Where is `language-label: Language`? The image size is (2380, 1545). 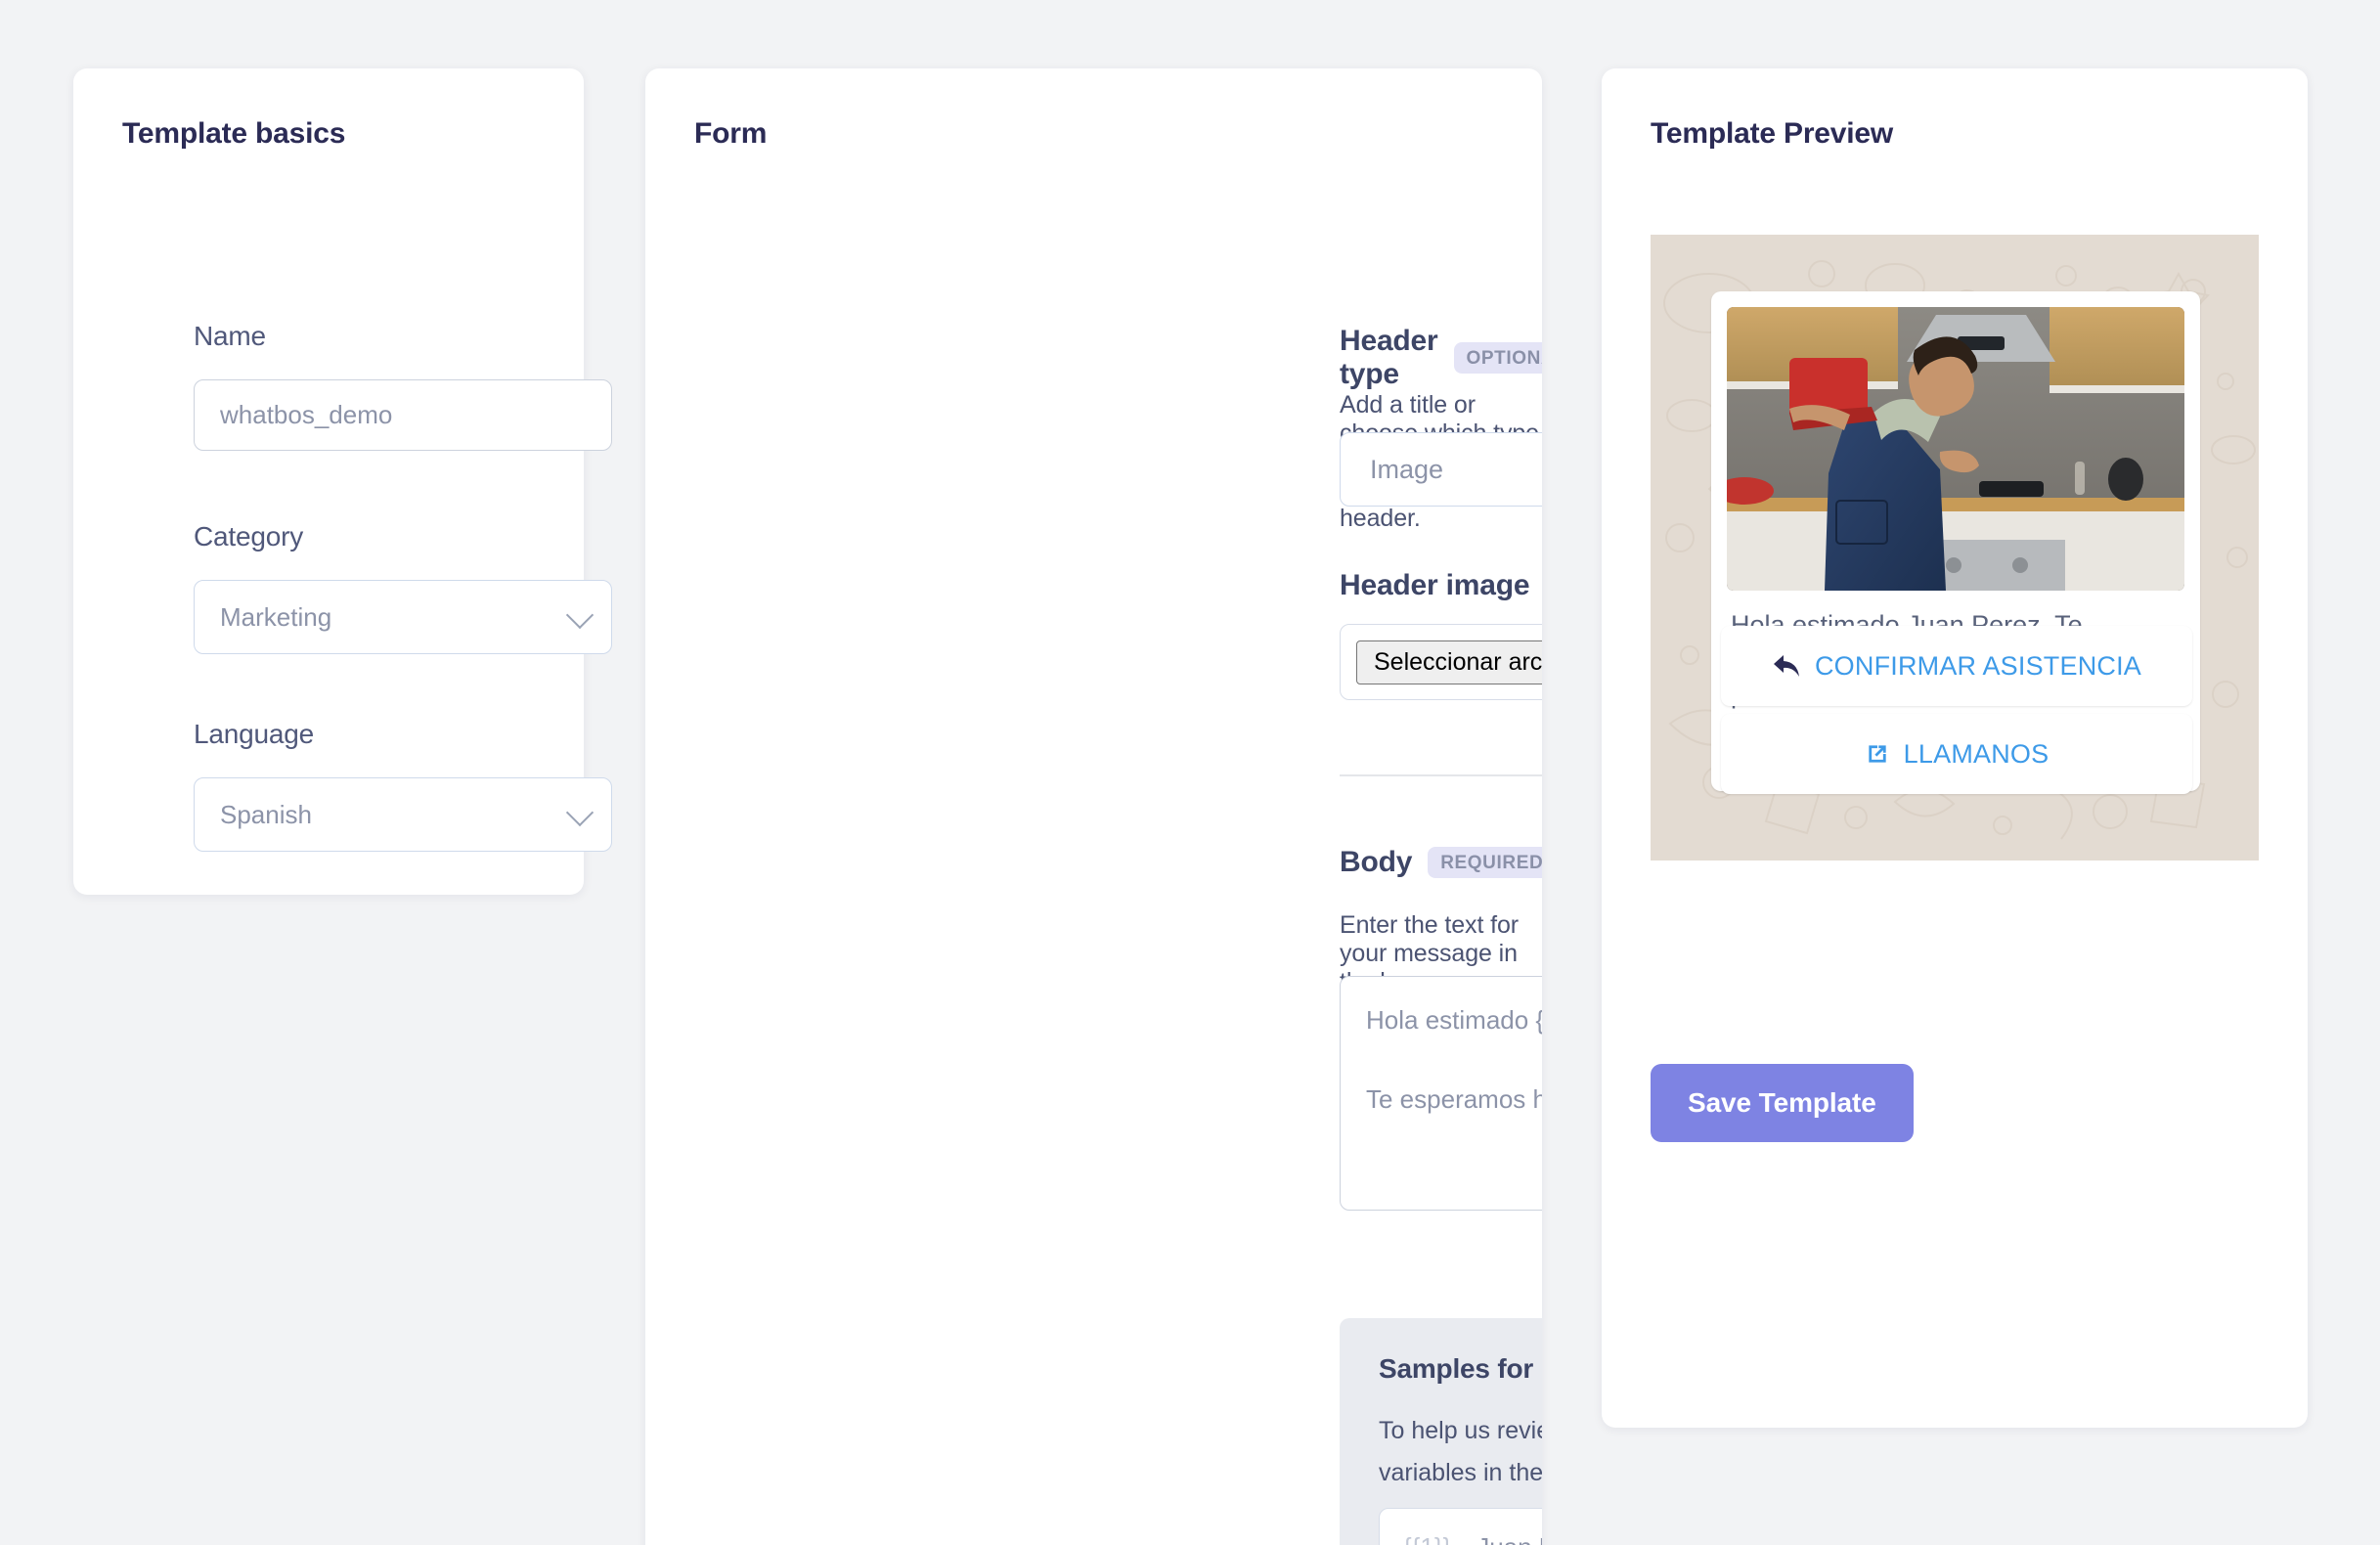 language-label: Language is located at coordinates (254, 734).